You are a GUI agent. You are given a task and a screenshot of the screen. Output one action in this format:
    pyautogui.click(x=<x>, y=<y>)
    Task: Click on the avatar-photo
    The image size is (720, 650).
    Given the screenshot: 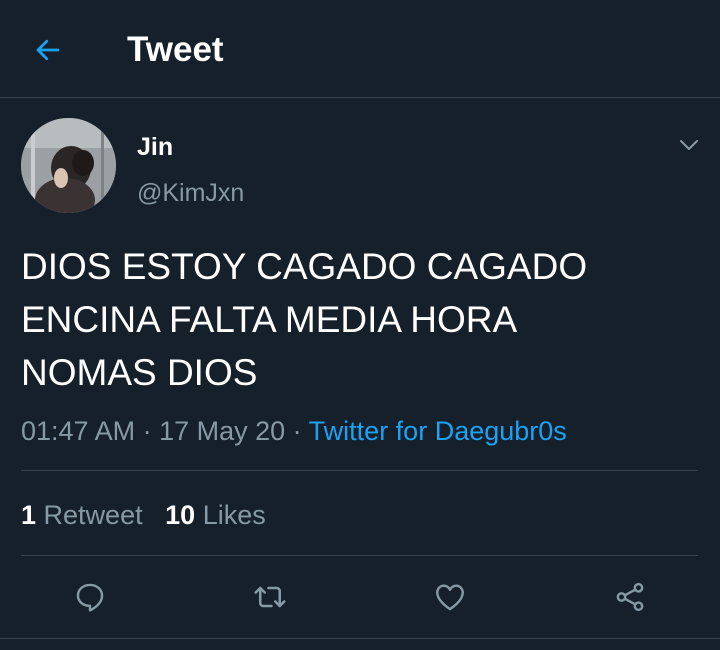 What is the action you would take?
    pyautogui.click(x=68, y=165)
    